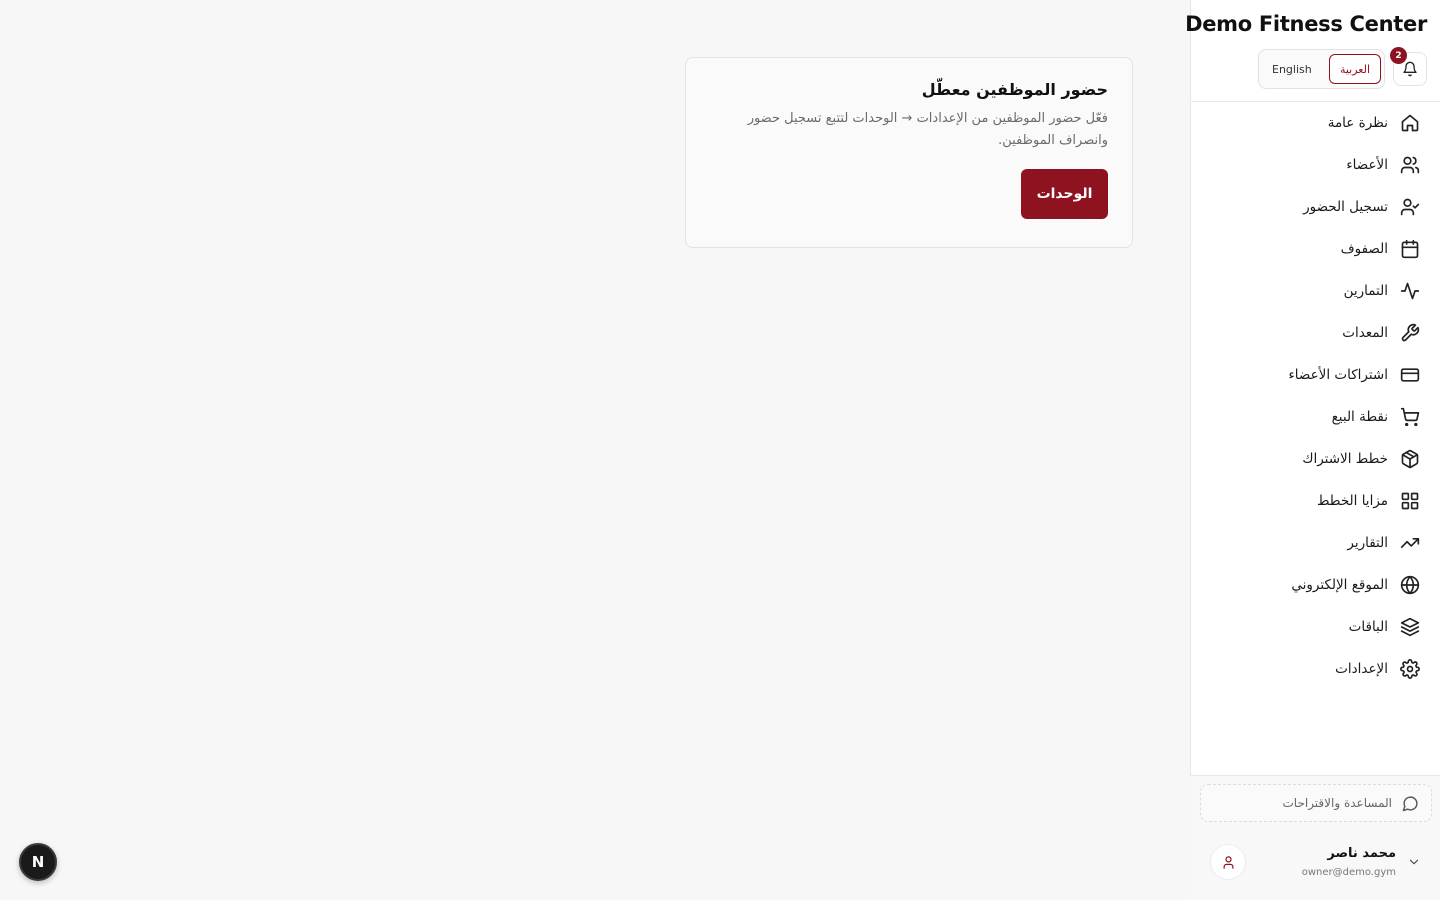  I want to click on wrench-icon, so click(1410, 333).